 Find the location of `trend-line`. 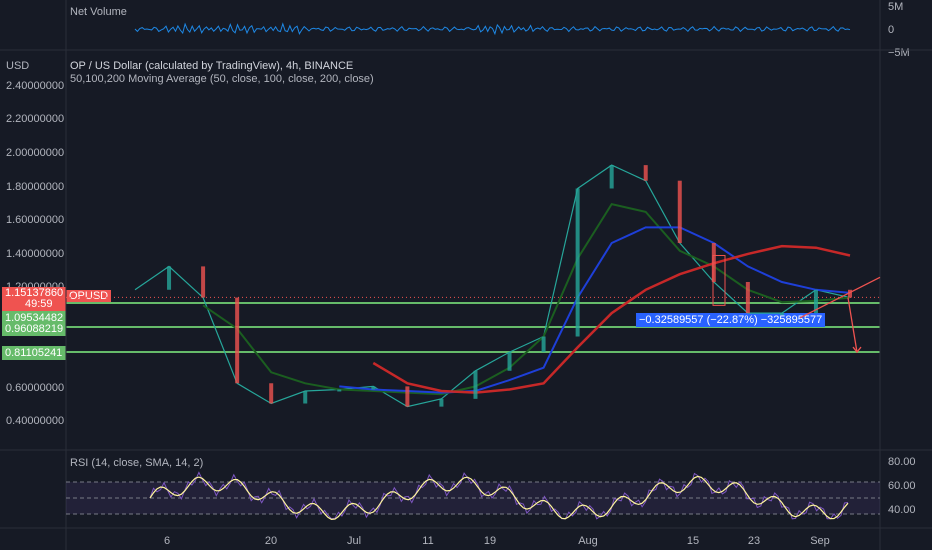

trend-line is located at coordinates (840, 297).